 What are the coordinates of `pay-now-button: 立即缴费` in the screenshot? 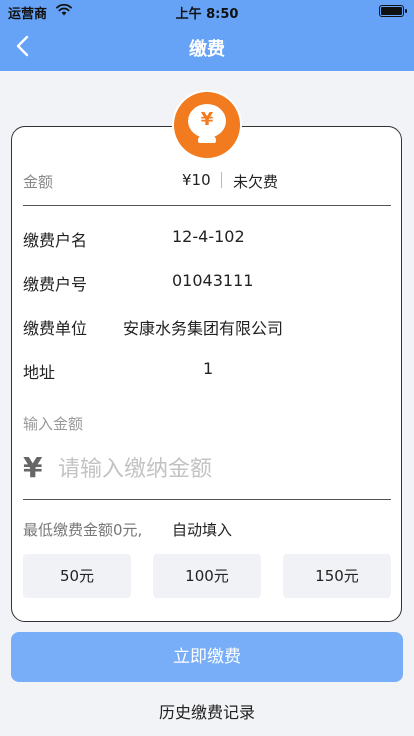 It's located at (207, 657).